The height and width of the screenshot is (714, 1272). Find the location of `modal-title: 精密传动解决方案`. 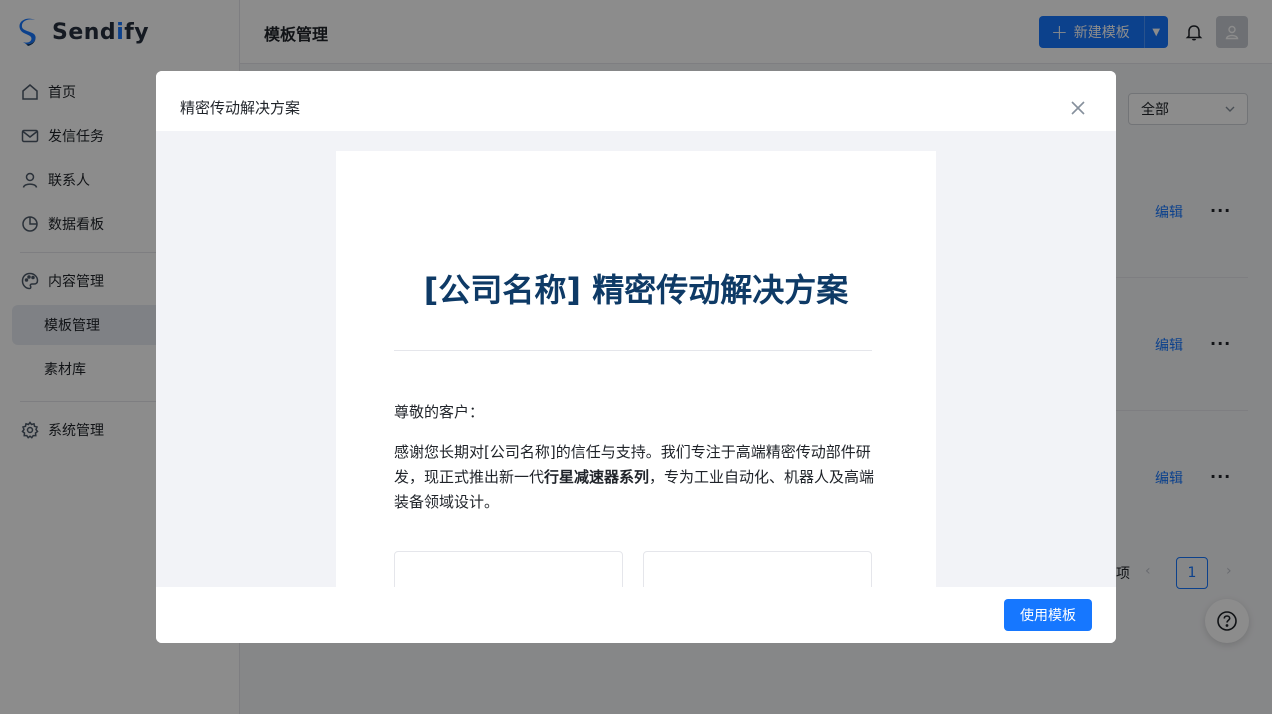

modal-title: 精密传动解决方案 is located at coordinates (240, 108).